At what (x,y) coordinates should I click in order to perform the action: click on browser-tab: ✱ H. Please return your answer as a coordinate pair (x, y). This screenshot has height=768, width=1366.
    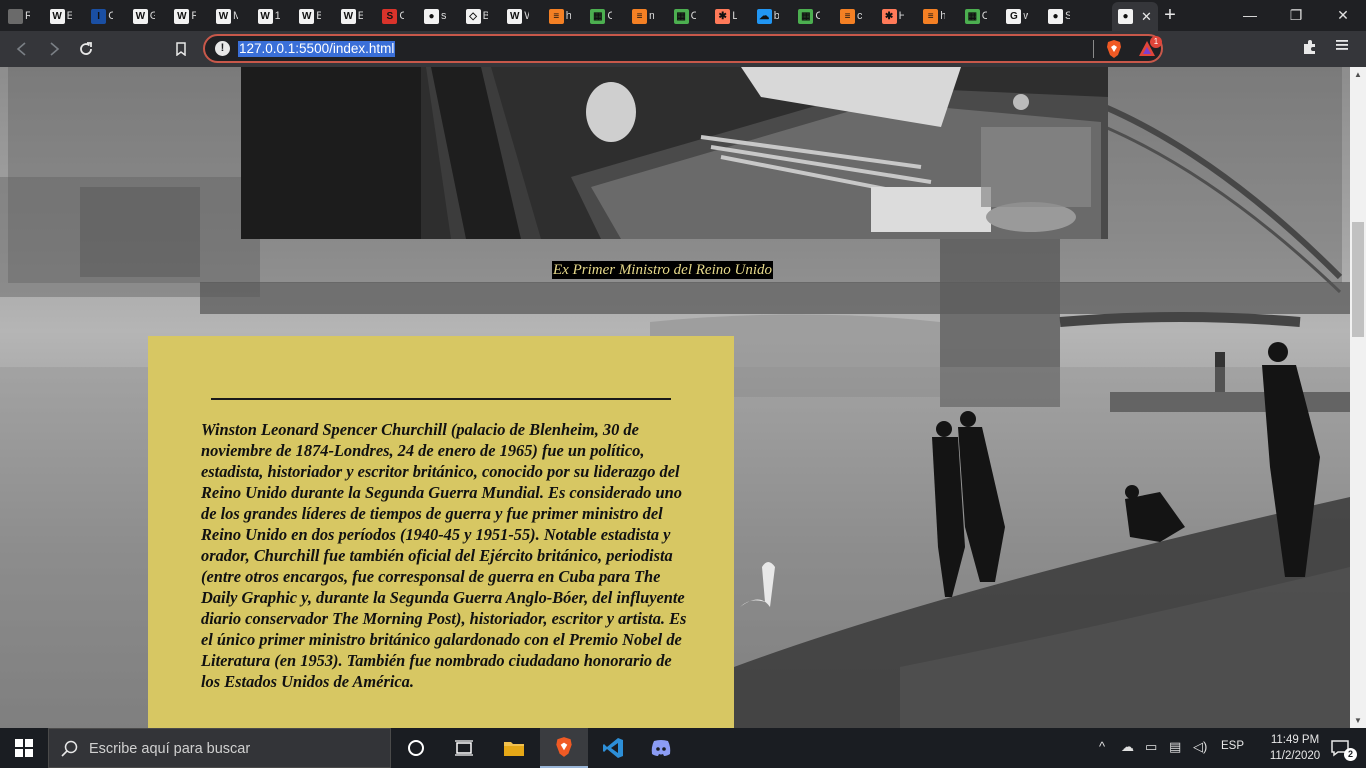
    Looking at the image, I should click on (892, 16).